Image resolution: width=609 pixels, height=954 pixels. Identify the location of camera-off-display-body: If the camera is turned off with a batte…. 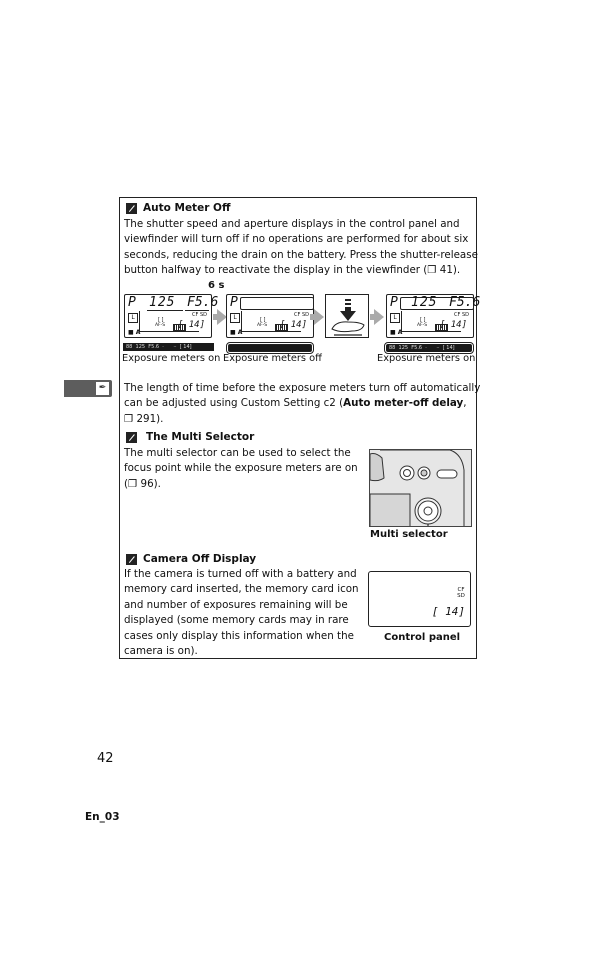
(241, 613).